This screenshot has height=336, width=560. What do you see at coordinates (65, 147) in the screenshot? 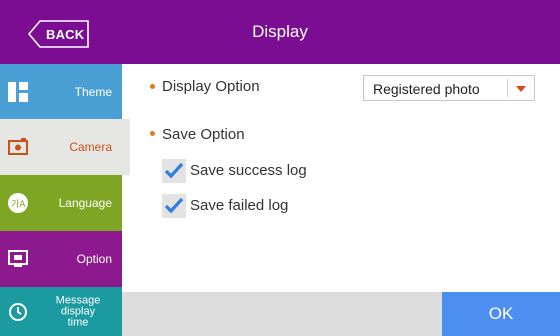
I see `sidebar-item-camera: Camera` at bounding box center [65, 147].